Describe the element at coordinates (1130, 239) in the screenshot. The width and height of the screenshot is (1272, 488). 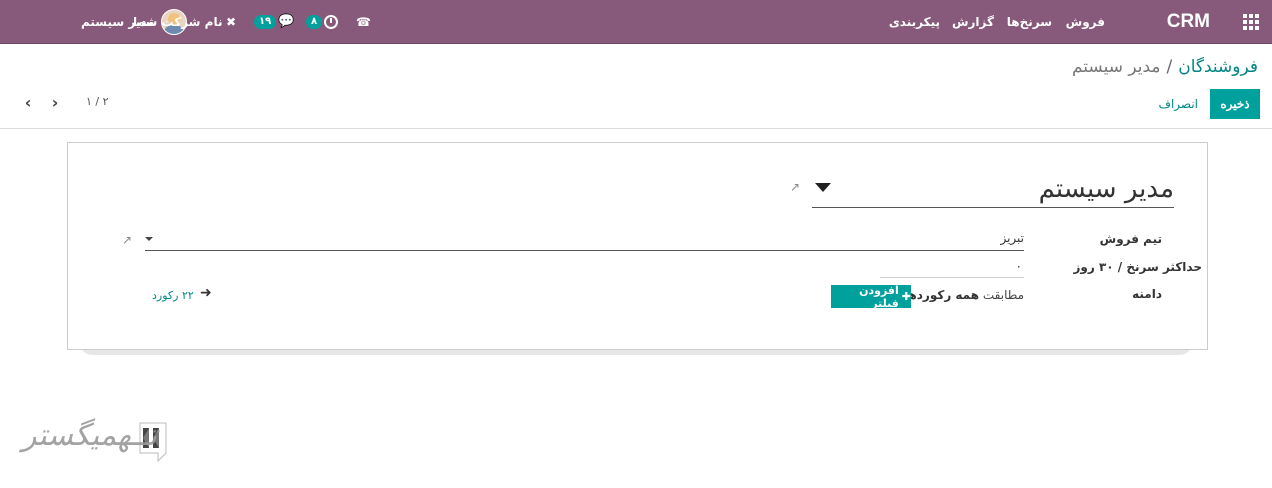
I see `sales-team-label: تیم فروش` at that location.